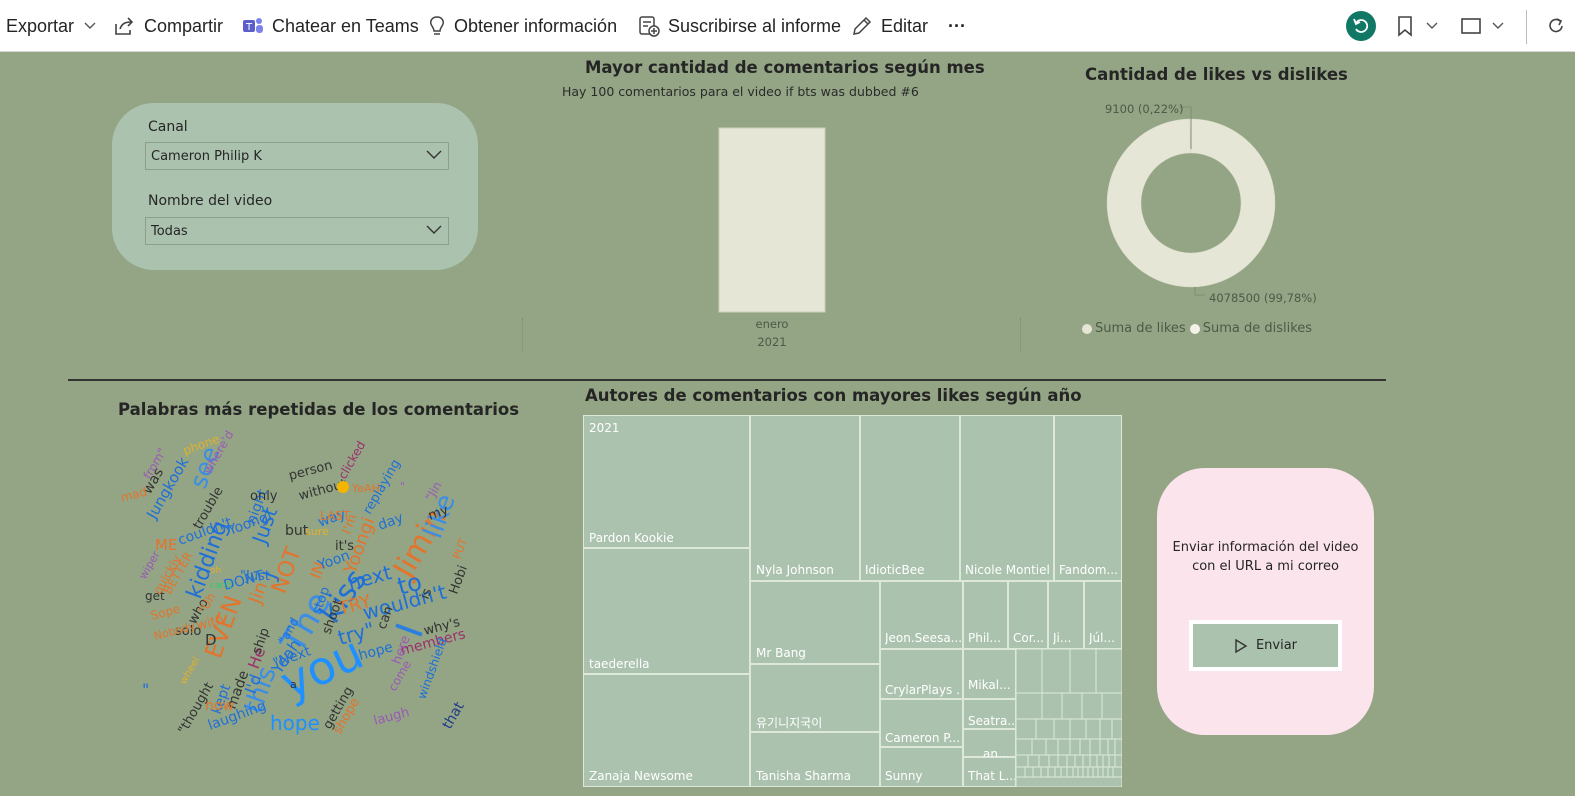 This screenshot has height=796, width=1575. What do you see at coordinates (1471, 26) in the screenshot?
I see `view-icon` at bounding box center [1471, 26].